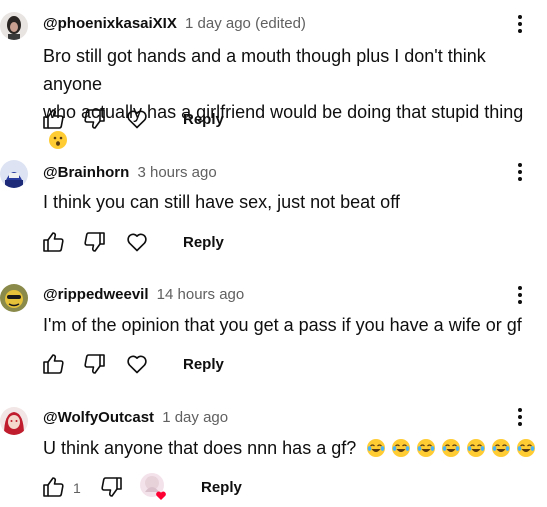 The width and height of the screenshot is (547, 507). I want to click on comment-text: U think anyone that does nnn has a gf?, so click(293, 448).